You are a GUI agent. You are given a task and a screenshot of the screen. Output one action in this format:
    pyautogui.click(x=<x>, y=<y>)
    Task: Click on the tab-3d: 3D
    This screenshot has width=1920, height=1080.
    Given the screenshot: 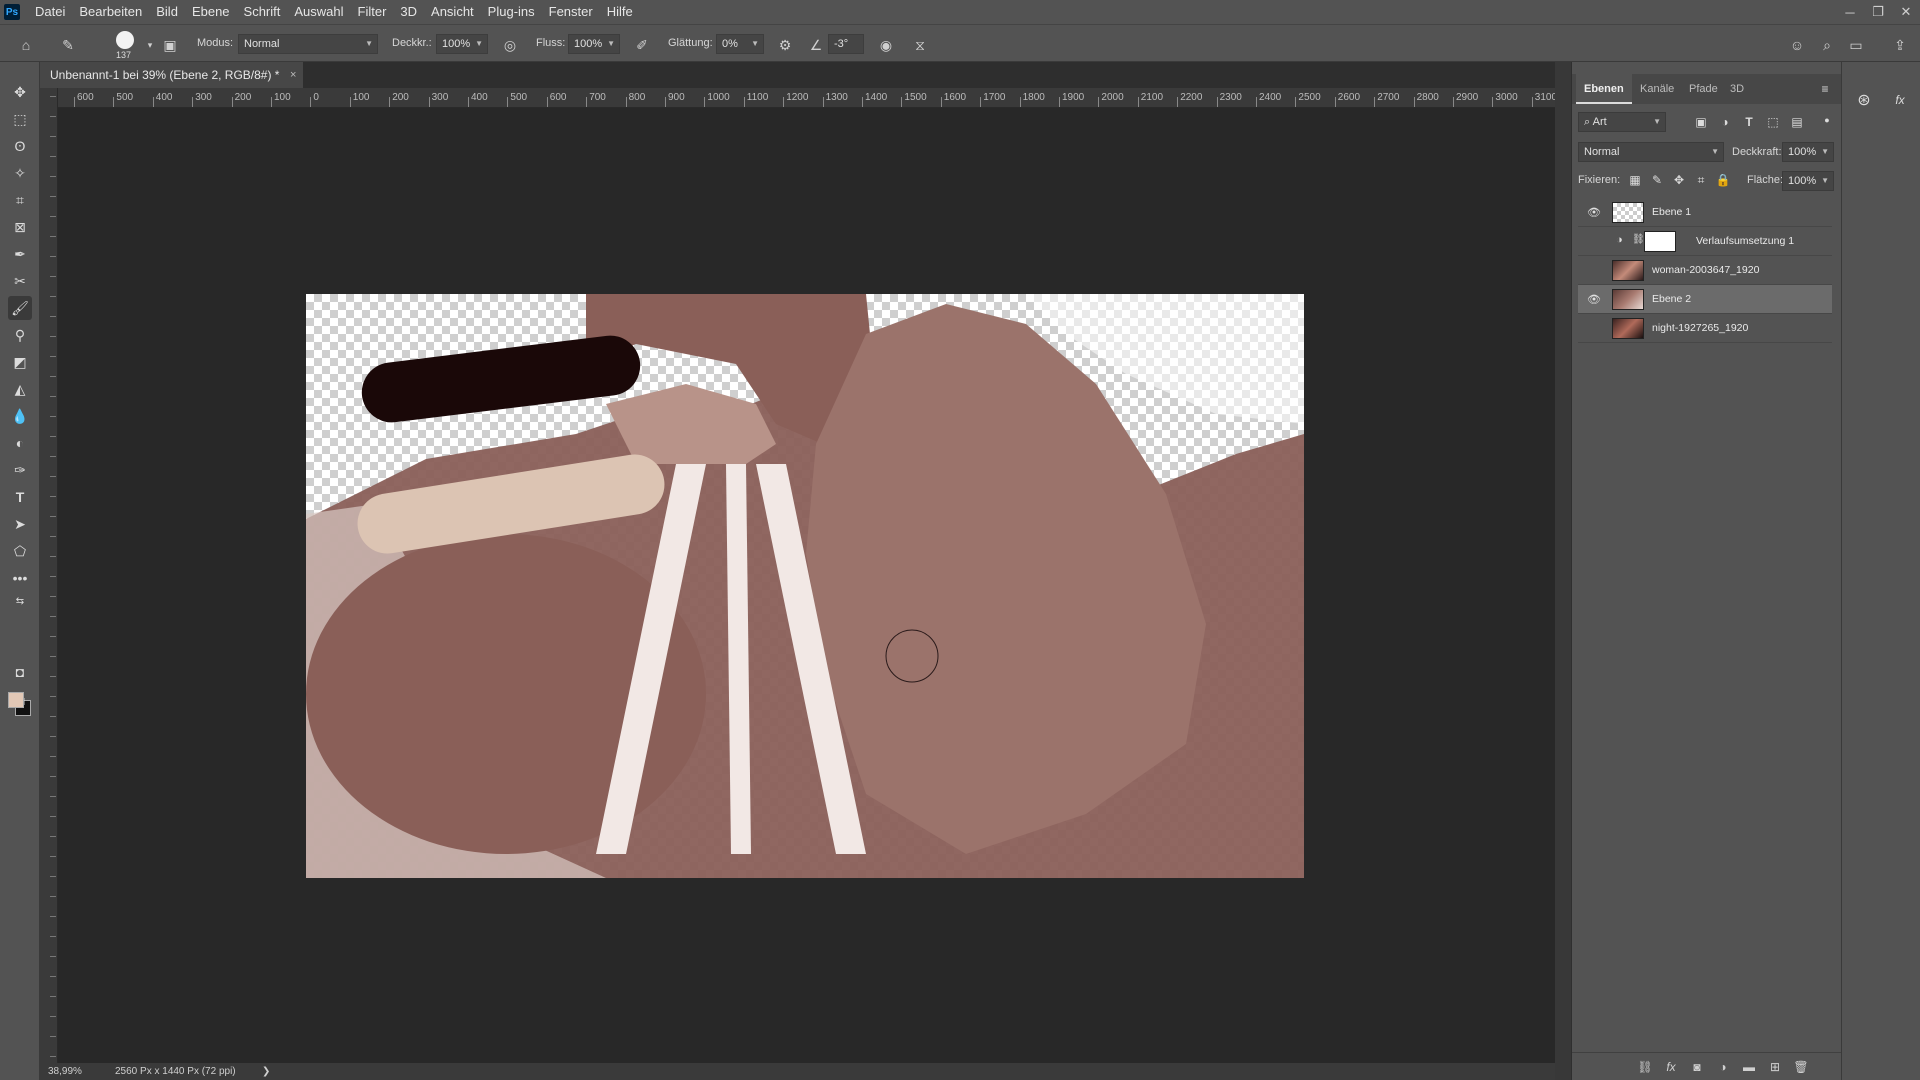 What is the action you would take?
    pyautogui.click(x=1737, y=89)
    